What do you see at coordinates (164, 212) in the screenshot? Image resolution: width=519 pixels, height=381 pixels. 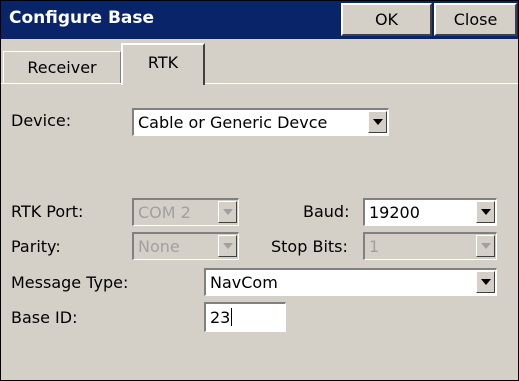 I see `rtk-port-value: COM 2` at bounding box center [164, 212].